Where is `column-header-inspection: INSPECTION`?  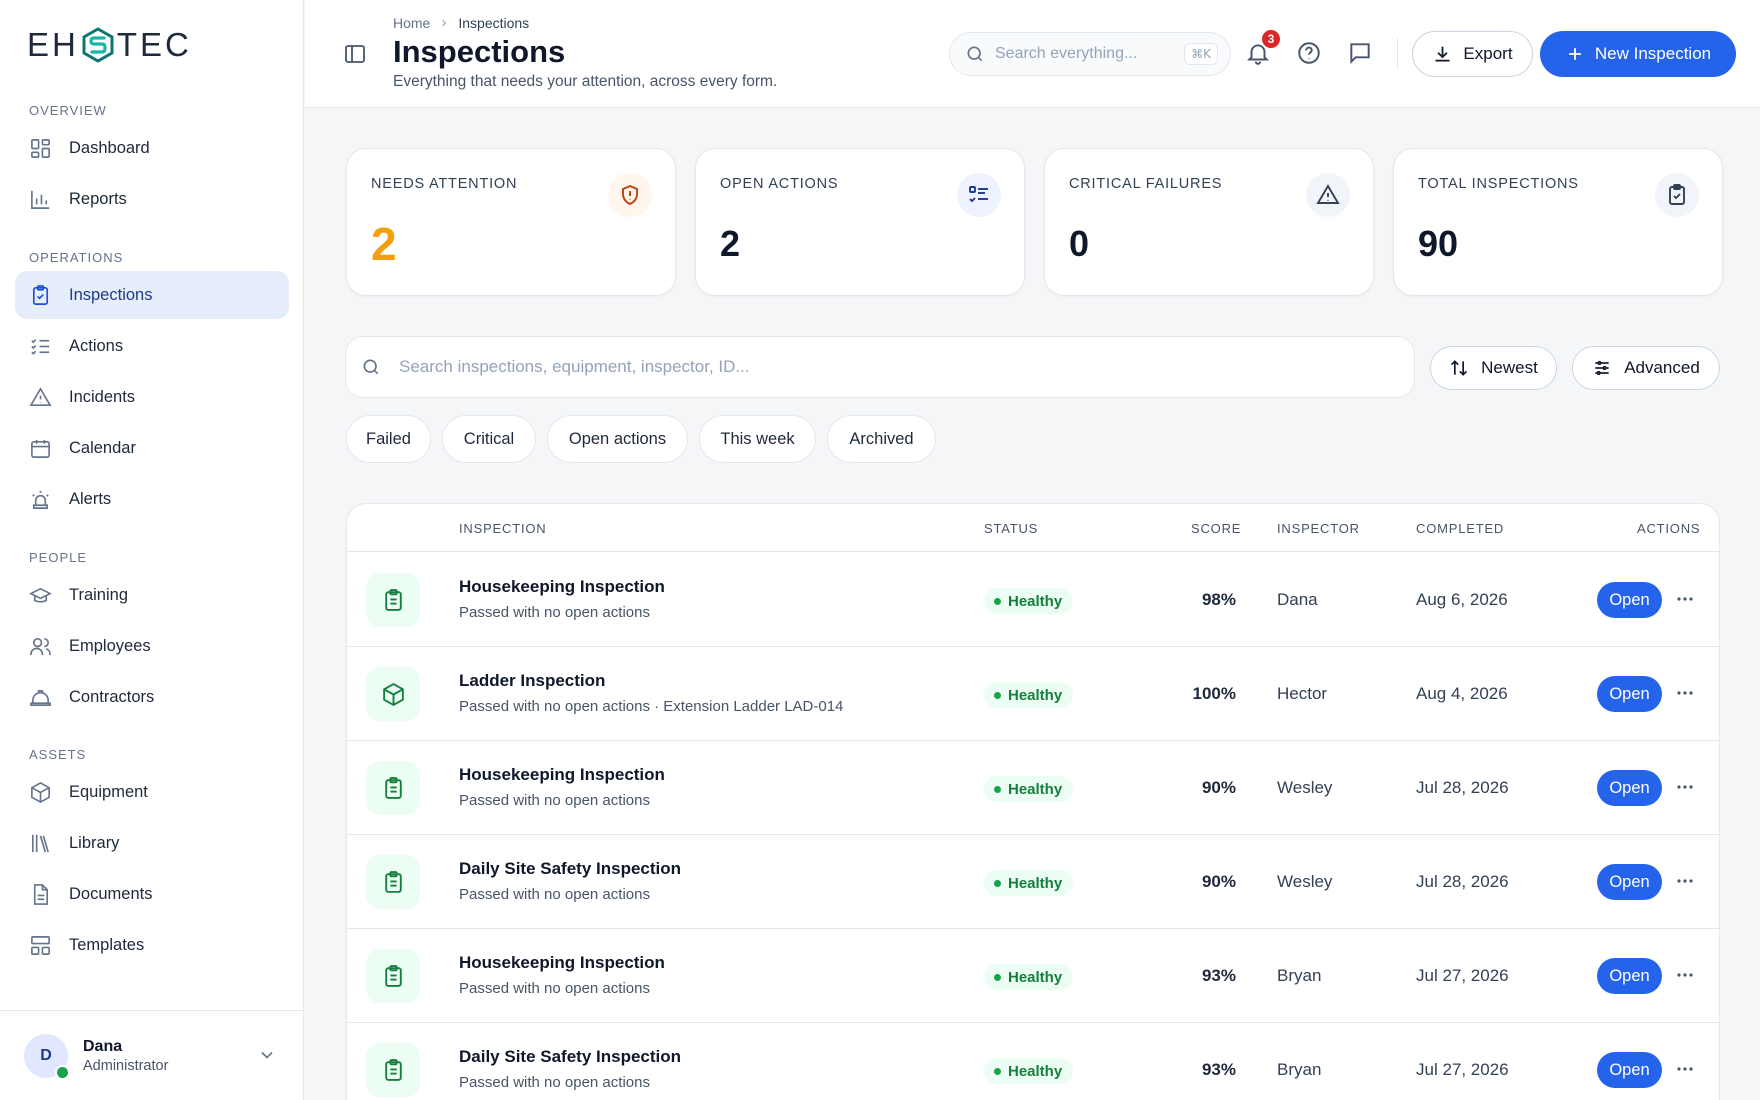
column-header-inspection: INSPECTION is located at coordinates (502, 528).